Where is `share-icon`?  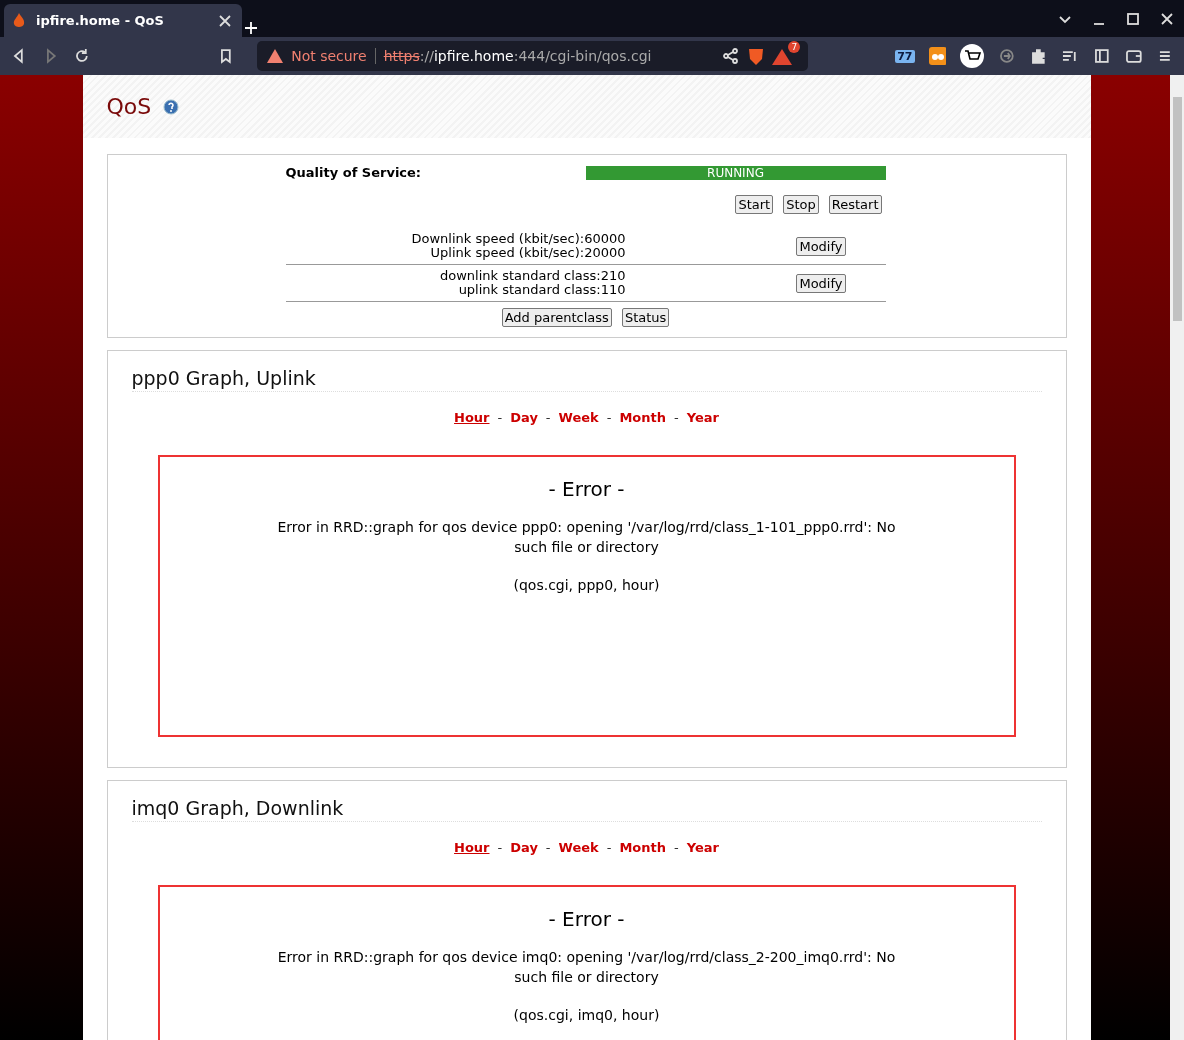 share-icon is located at coordinates (731, 56).